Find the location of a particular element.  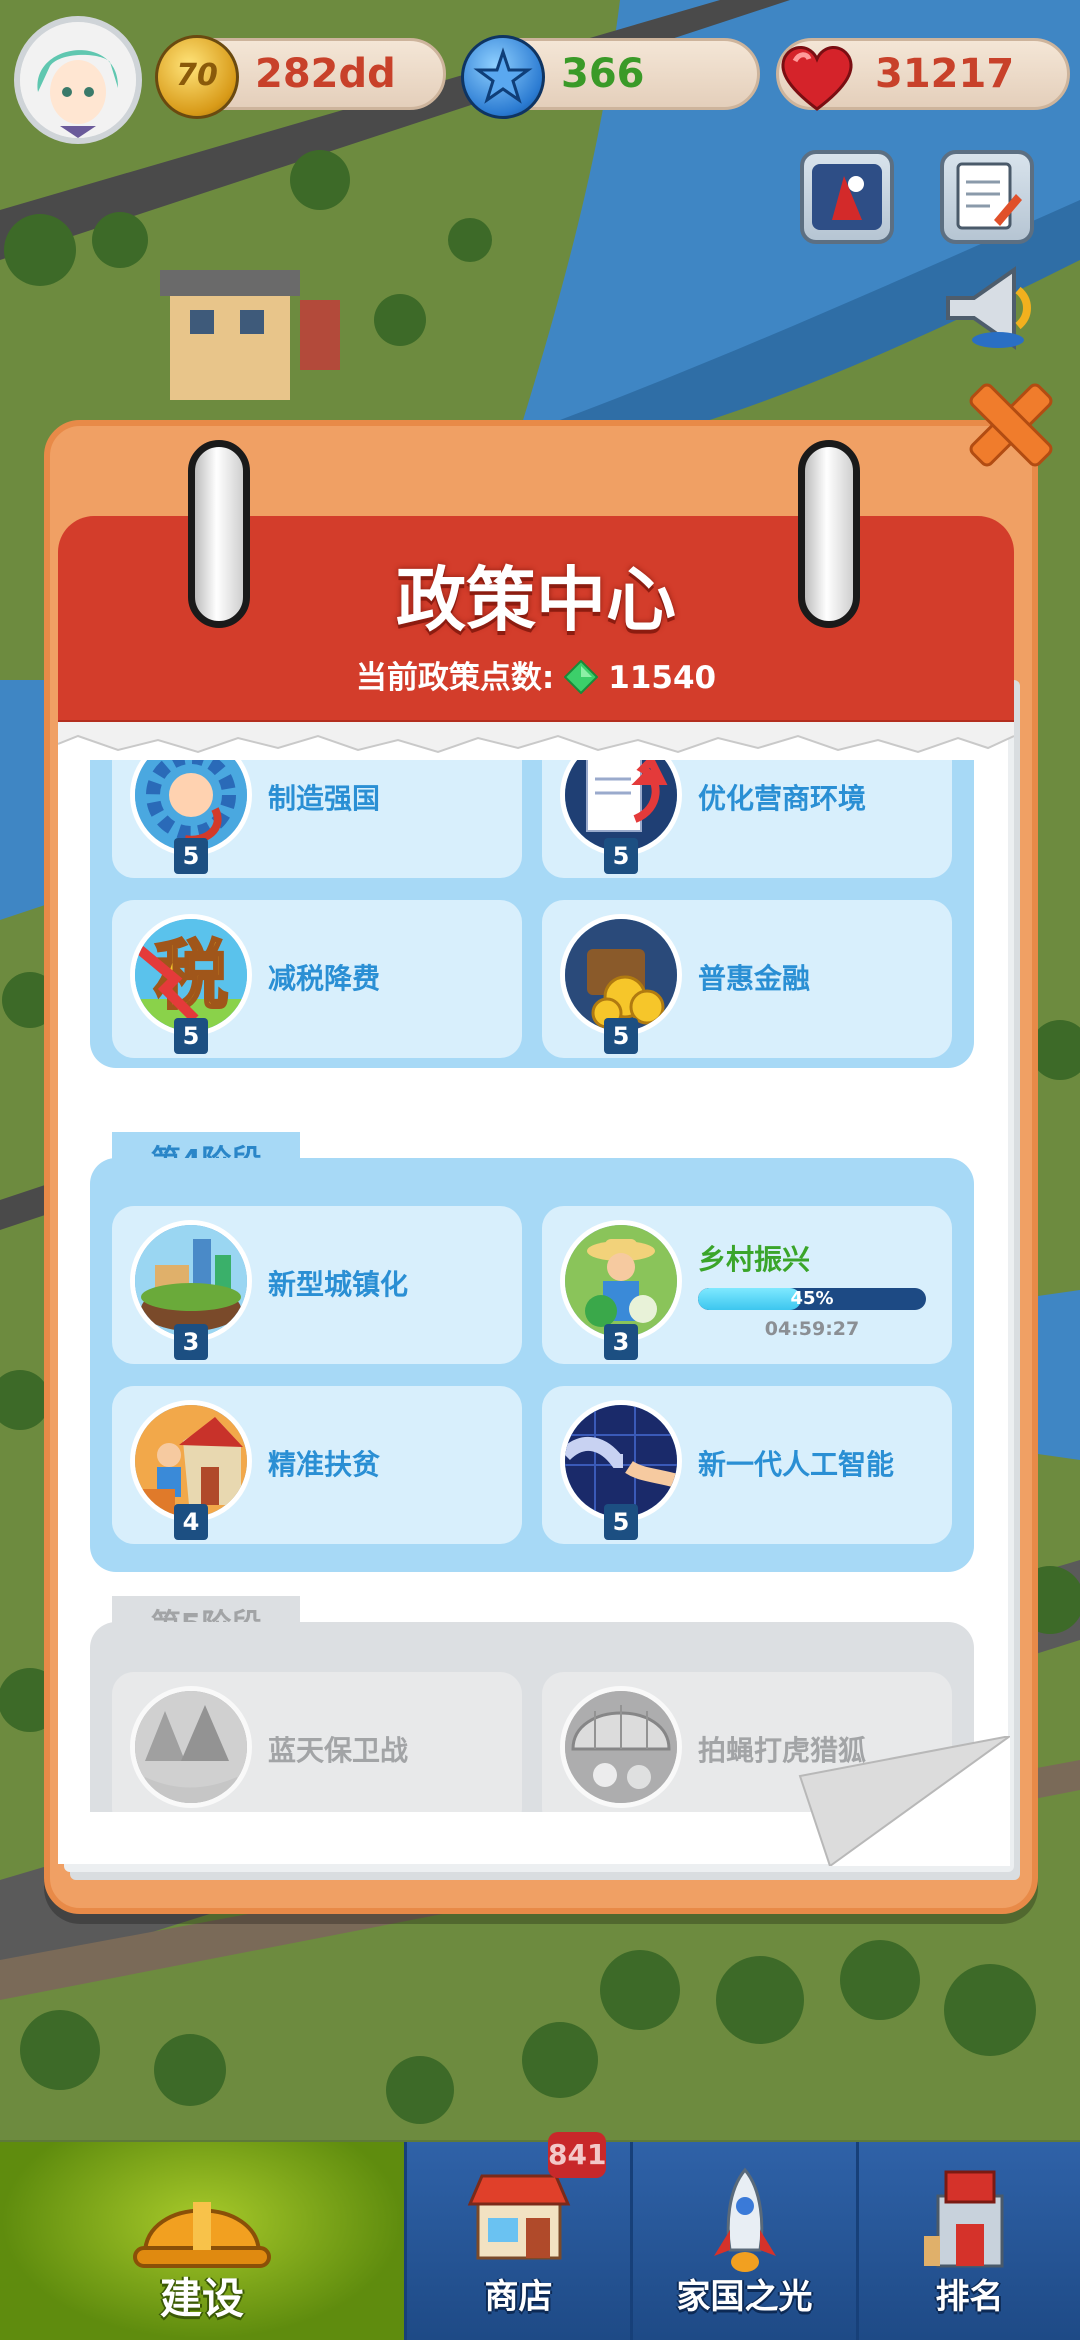

close-button is located at coordinates (1011, 425).